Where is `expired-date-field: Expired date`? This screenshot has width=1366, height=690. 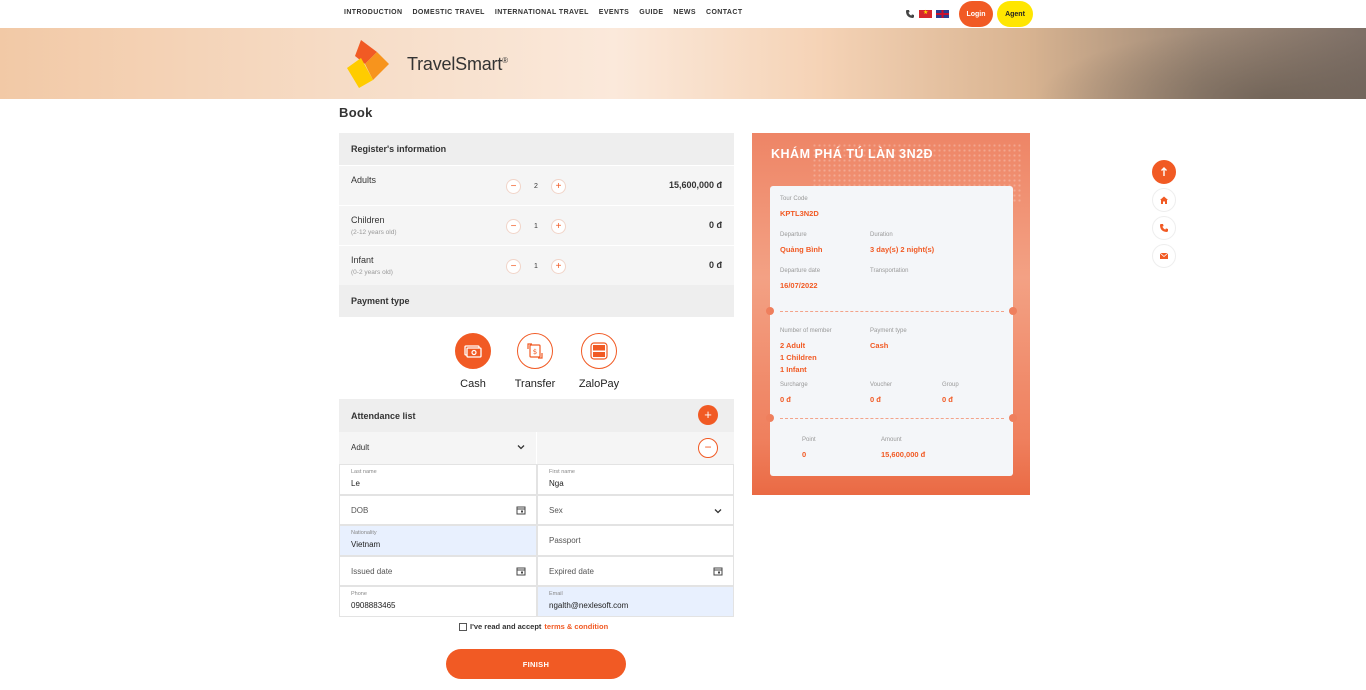
expired-date-field: Expired date is located at coordinates (635, 570).